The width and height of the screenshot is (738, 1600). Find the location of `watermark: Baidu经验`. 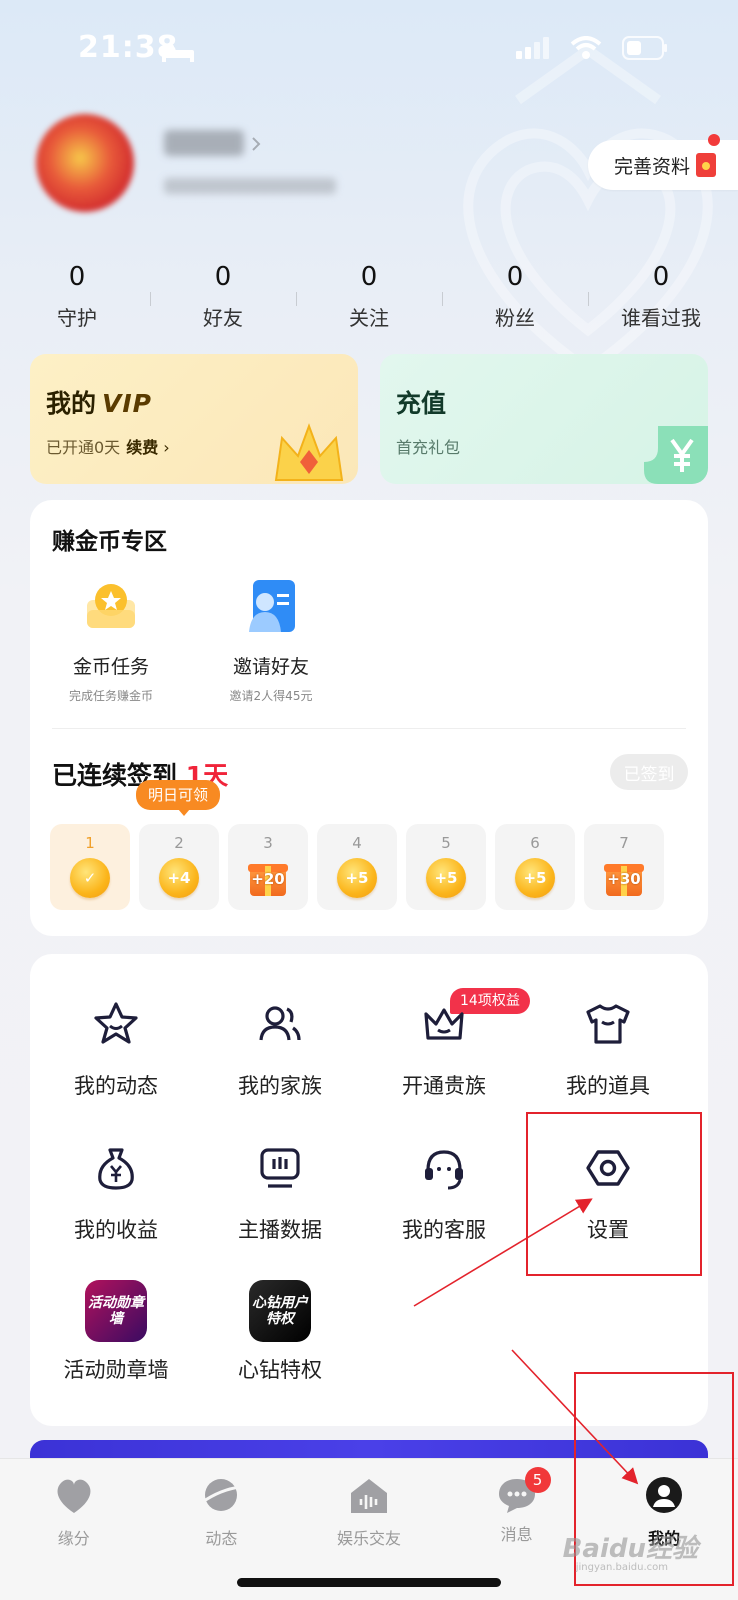

watermark: Baidu经验 is located at coordinates (630, 1549).